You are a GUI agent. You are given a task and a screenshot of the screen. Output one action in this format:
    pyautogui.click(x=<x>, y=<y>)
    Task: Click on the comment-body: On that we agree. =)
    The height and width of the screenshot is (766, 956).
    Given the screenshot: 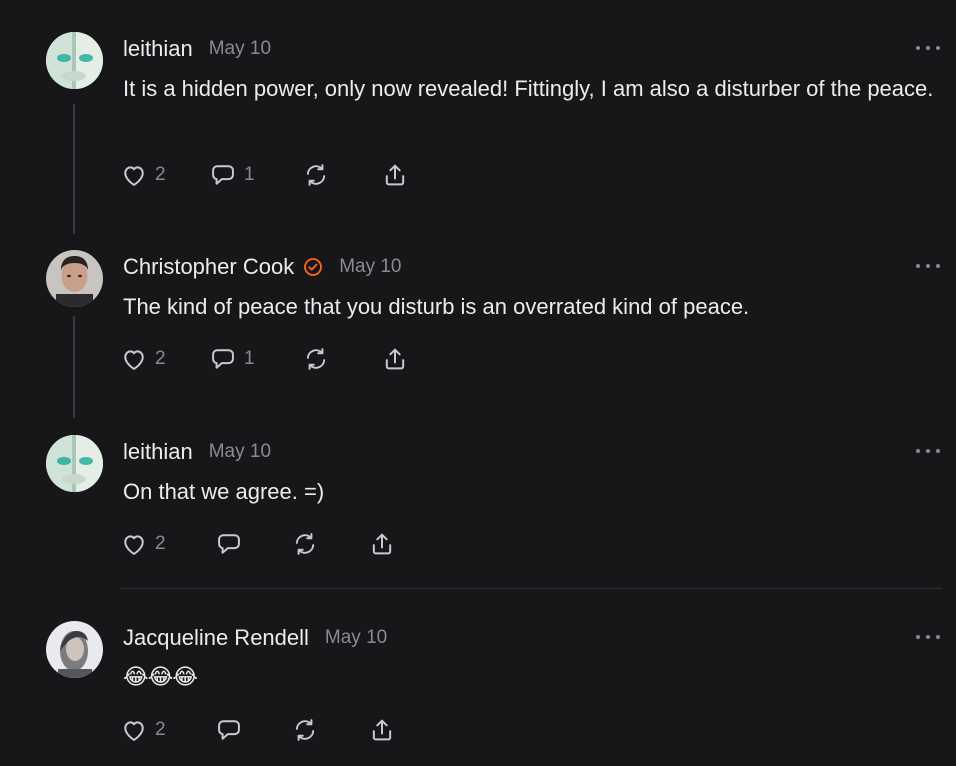 What is the action you would take?
    pyautogui.click(x=224, y=491)
    